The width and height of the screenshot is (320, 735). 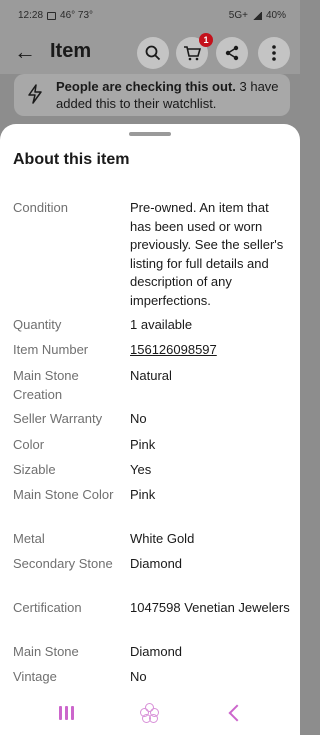 I want to click on sheet-title: About this item, so click(x=71, y=159).